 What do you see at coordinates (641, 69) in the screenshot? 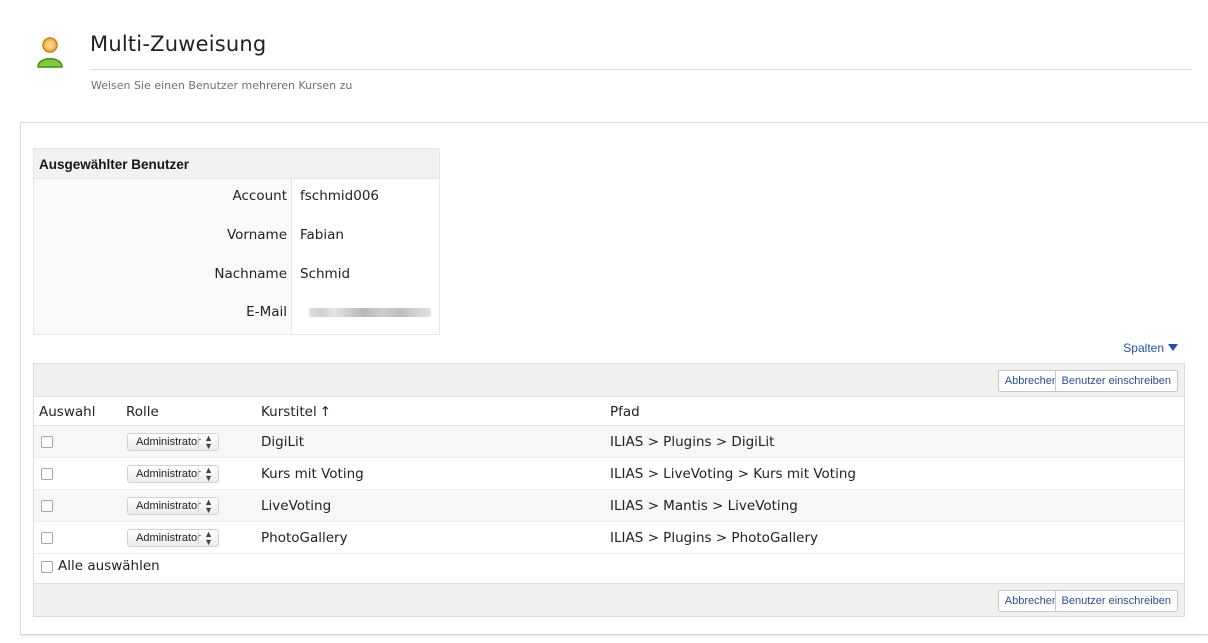
I see `title-divider` at bounding box center [641, 69].